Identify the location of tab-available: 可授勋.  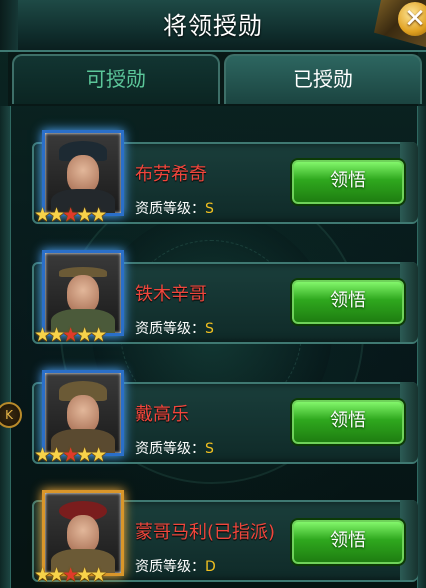
(116, 79).